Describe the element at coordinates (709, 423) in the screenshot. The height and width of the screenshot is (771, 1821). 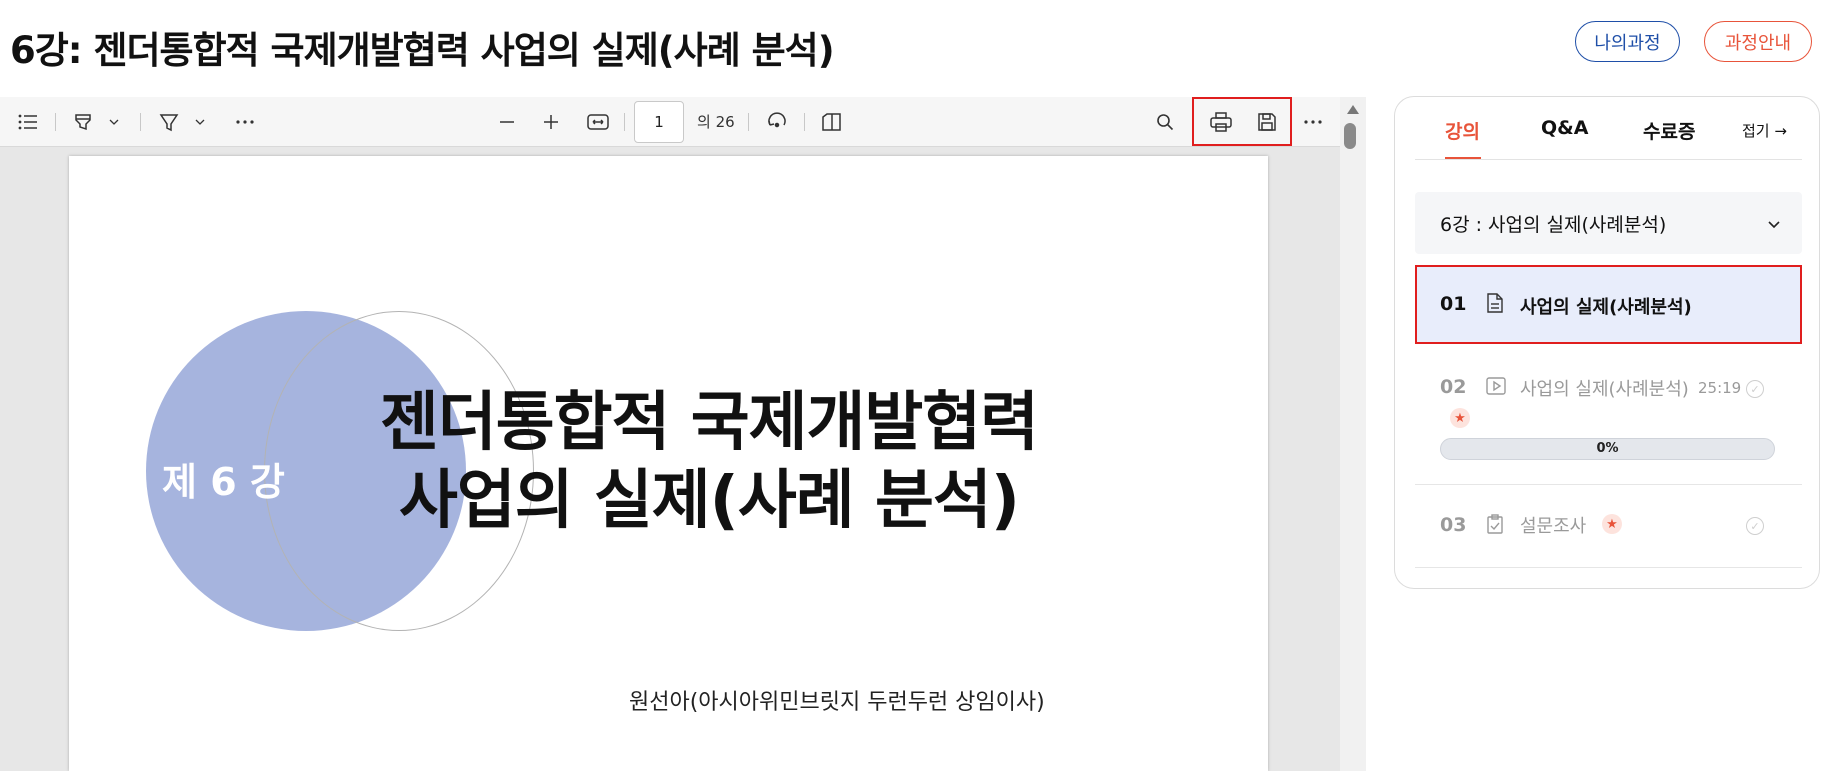
I see `slide-title-line-1: 젠더통합적 국제개발협력` at that location.